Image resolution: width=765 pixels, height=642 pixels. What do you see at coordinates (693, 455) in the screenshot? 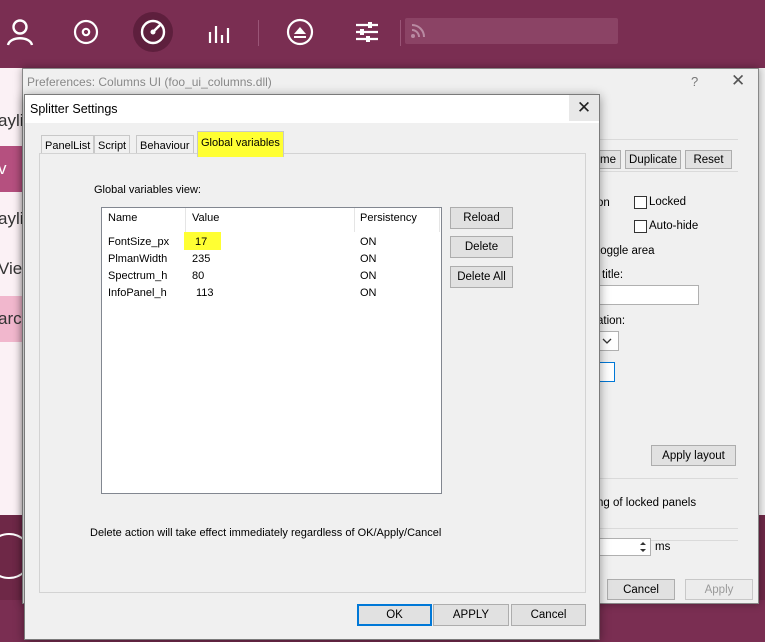
I see `apply-layout-button: Apply layout` at bounding box center [693, 455].